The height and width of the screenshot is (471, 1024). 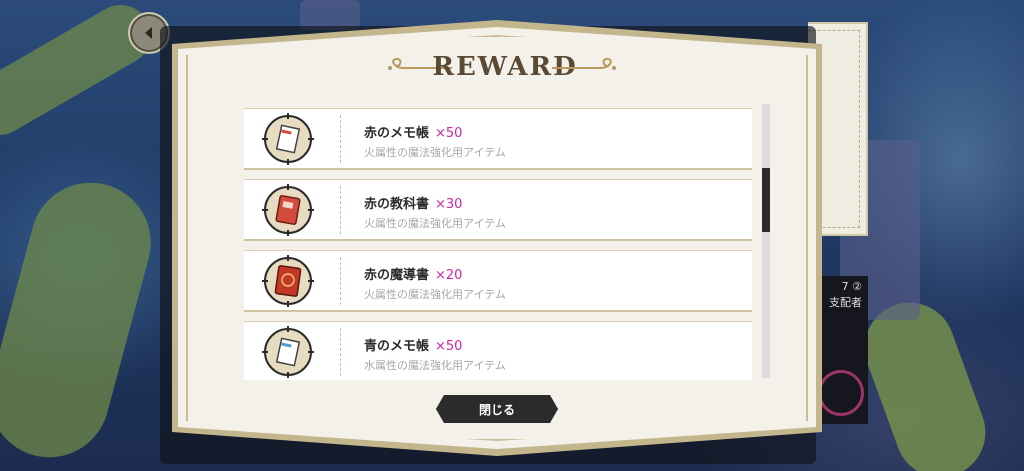 I want to click on item-name: 赤のメモ帳 ×50, so click(x=413, y=133).